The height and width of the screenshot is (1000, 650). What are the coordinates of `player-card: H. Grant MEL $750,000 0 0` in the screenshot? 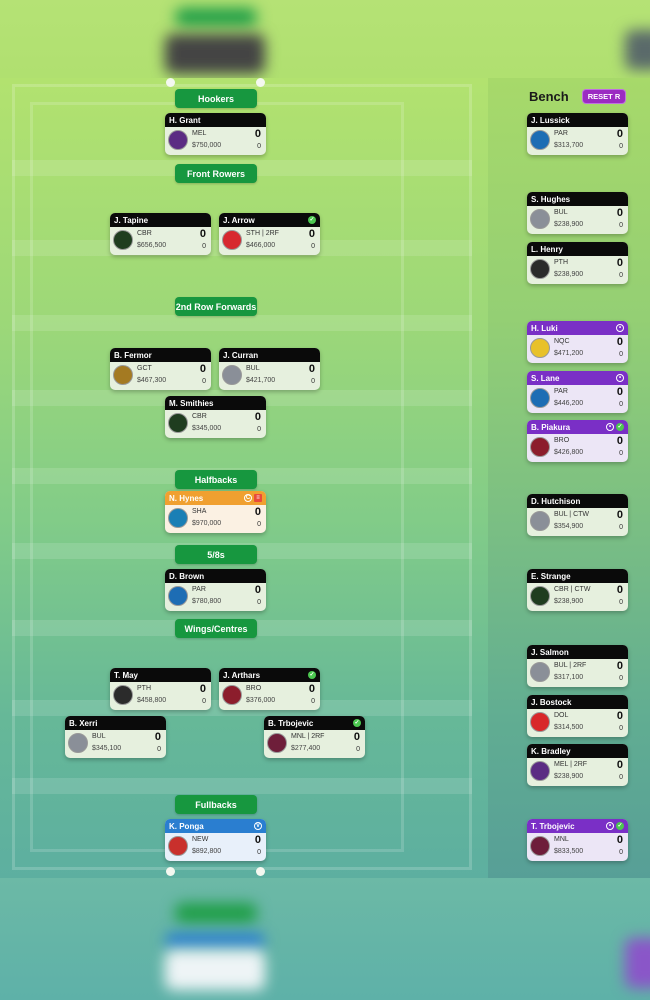 It's located at (215, 134).